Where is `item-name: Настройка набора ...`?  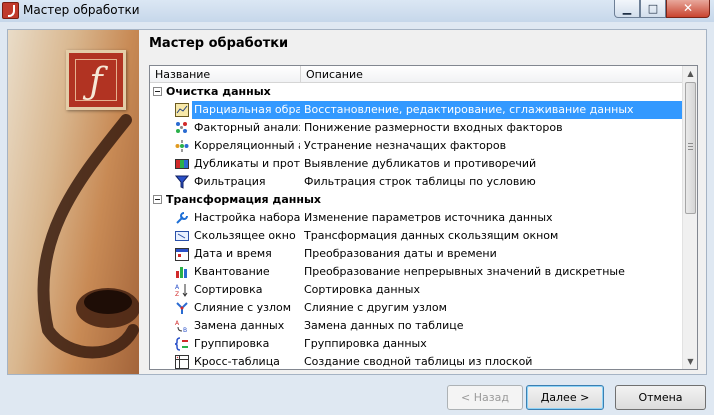
item-name: Настройка набора ... is located at coordinates (247, 217).